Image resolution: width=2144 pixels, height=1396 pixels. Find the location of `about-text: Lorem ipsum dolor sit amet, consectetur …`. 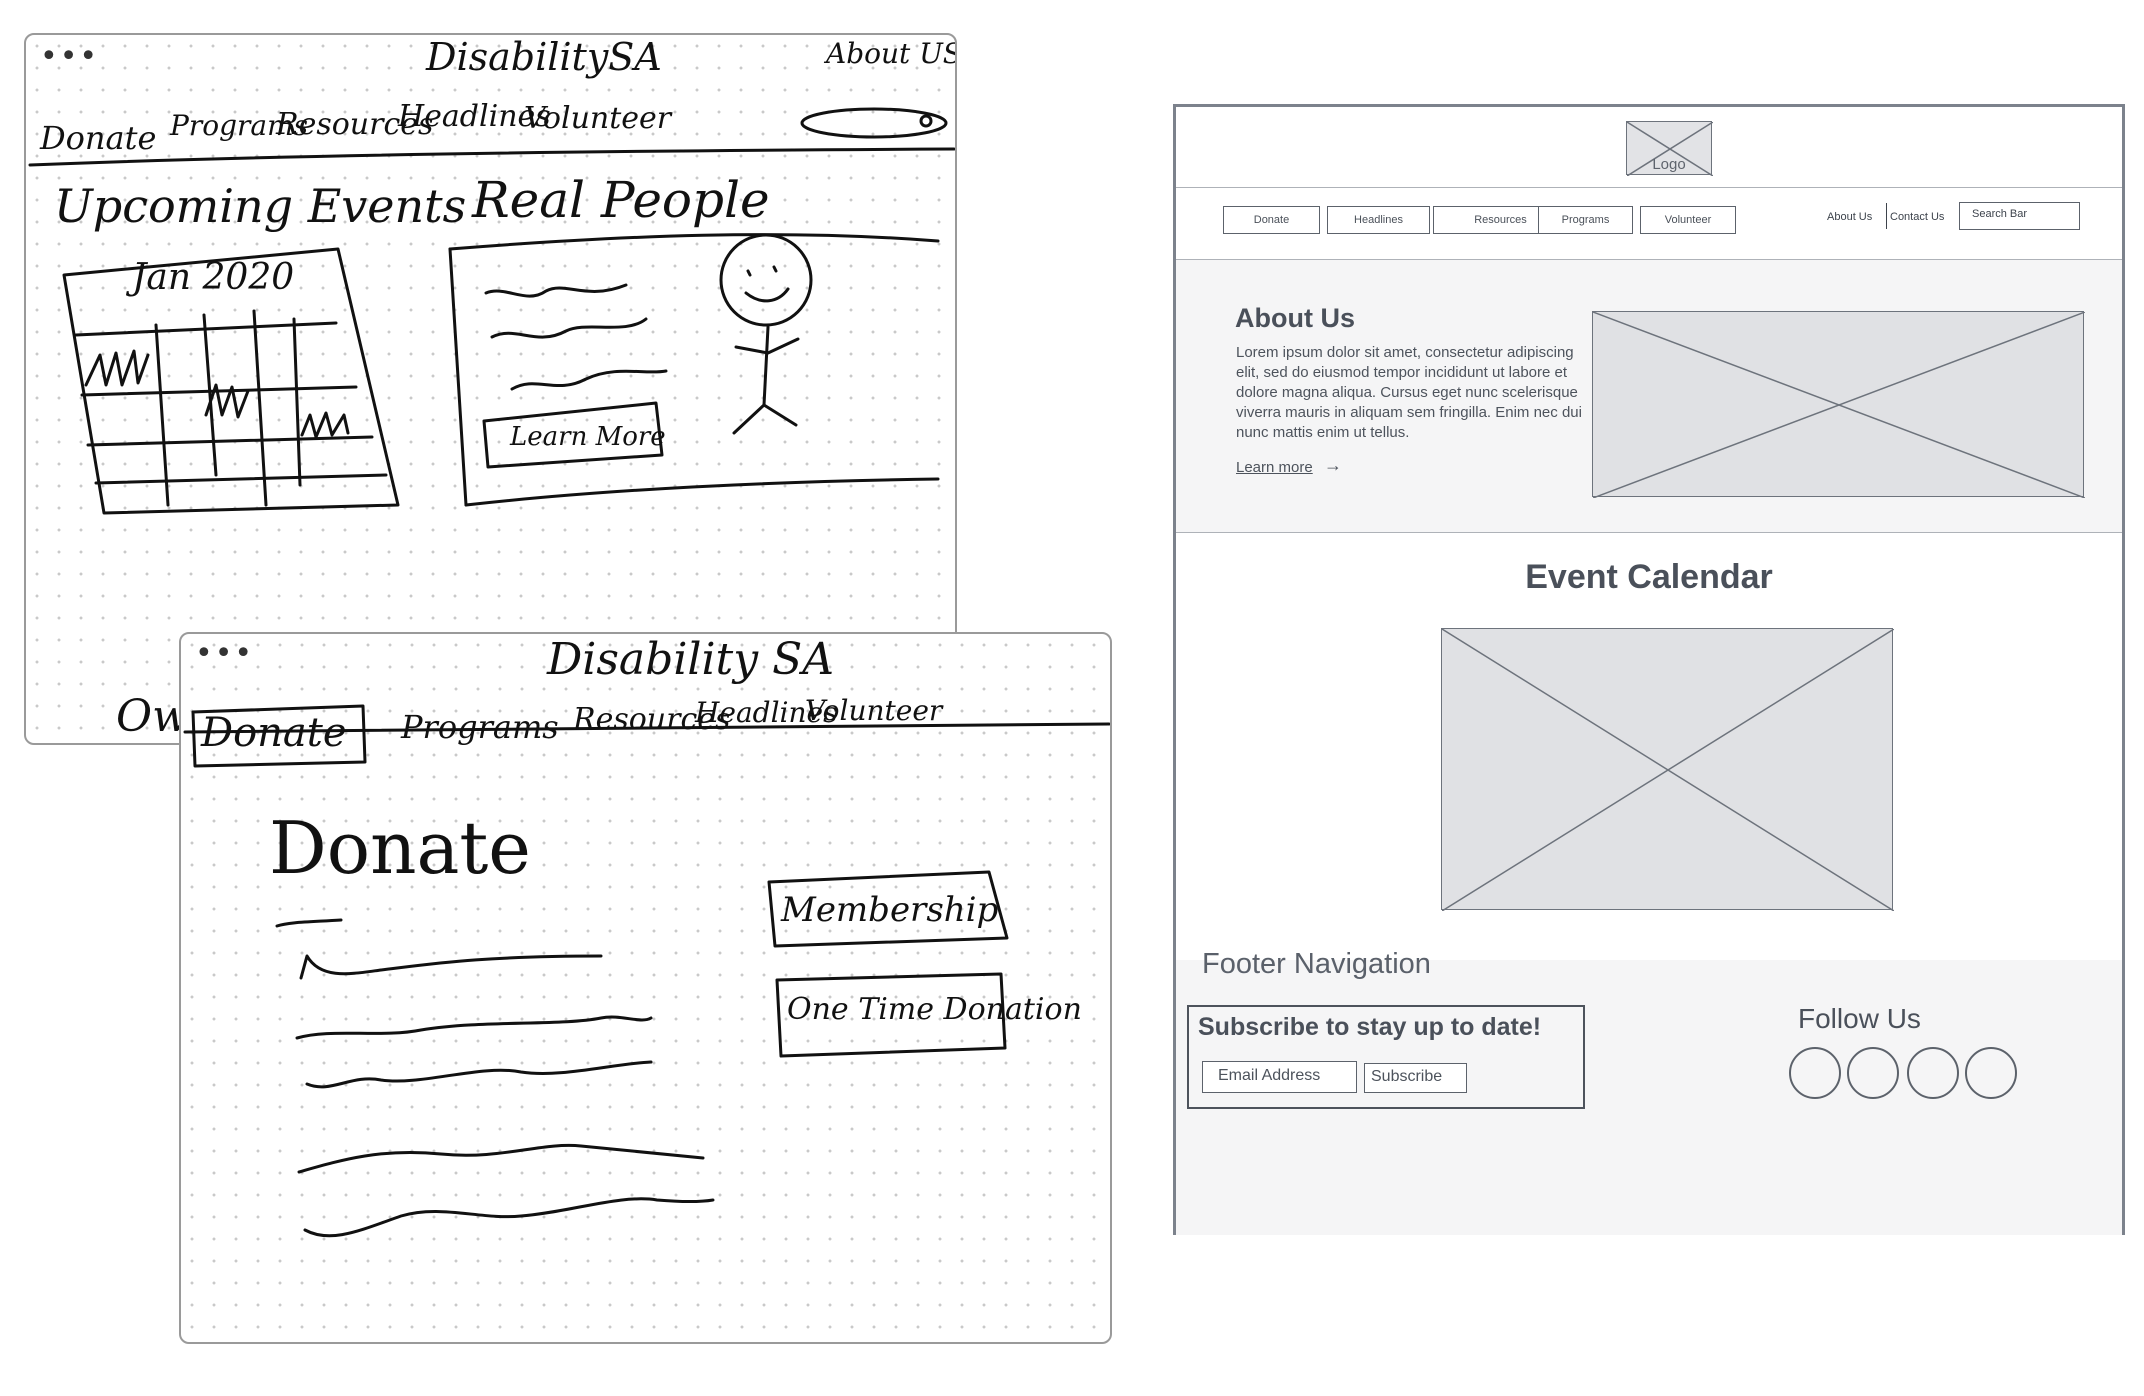

about-text: Lorem ipsum dolor sit amet, consectetur … is located at coordinates (1409, 392).